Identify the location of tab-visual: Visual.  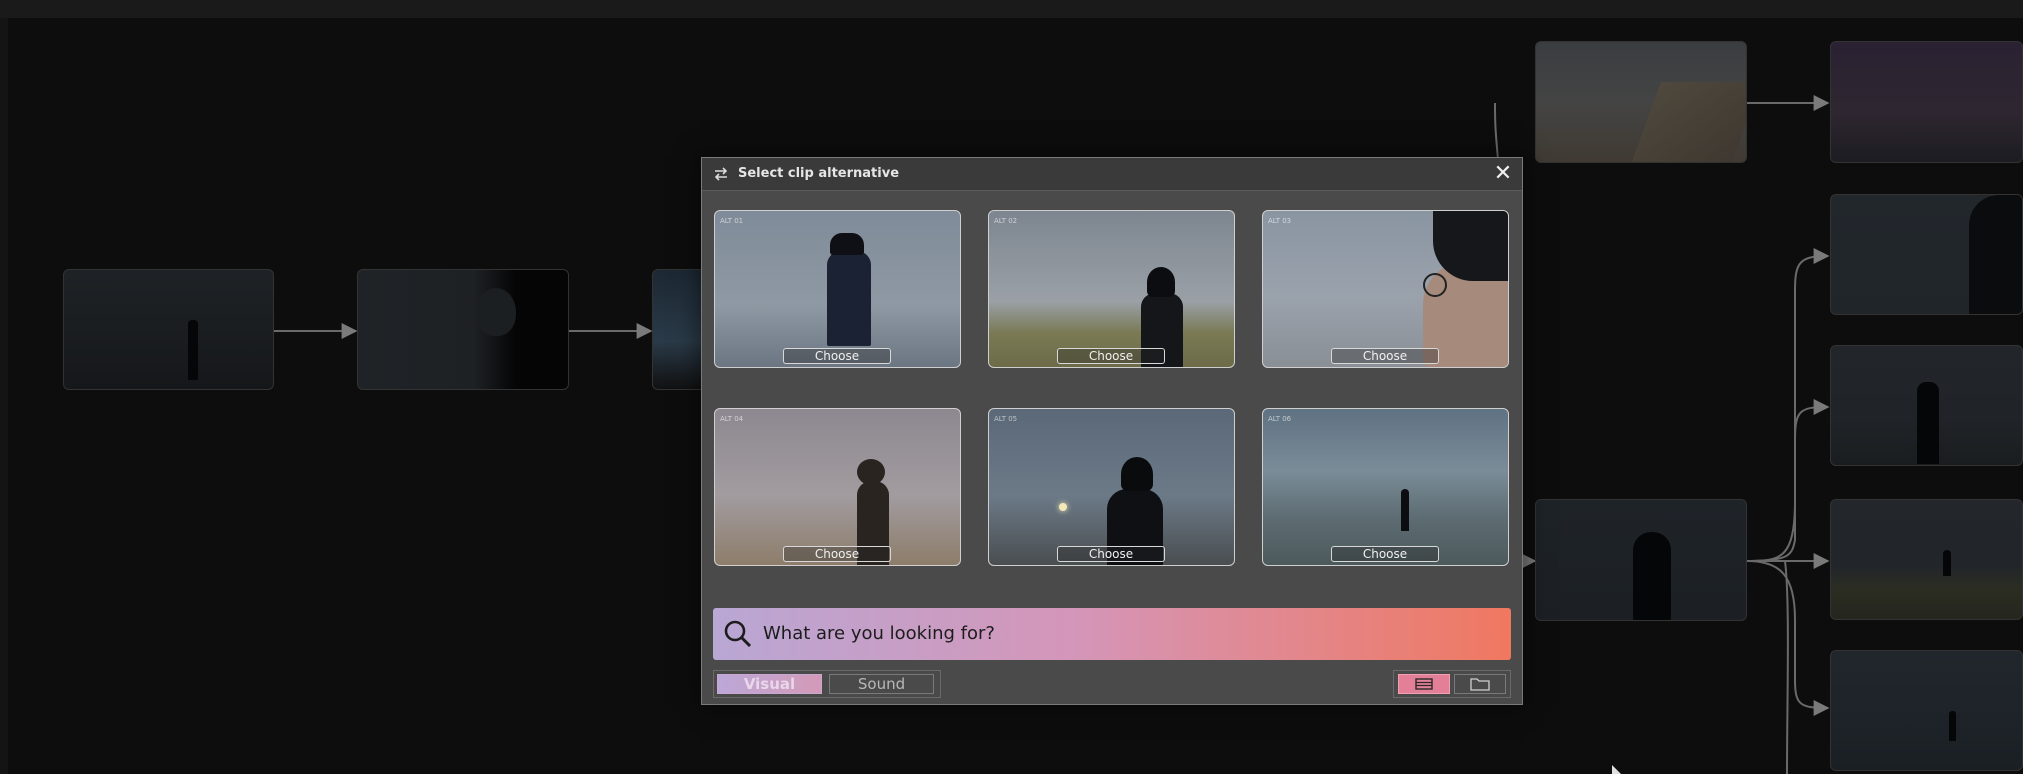
(769, 684).